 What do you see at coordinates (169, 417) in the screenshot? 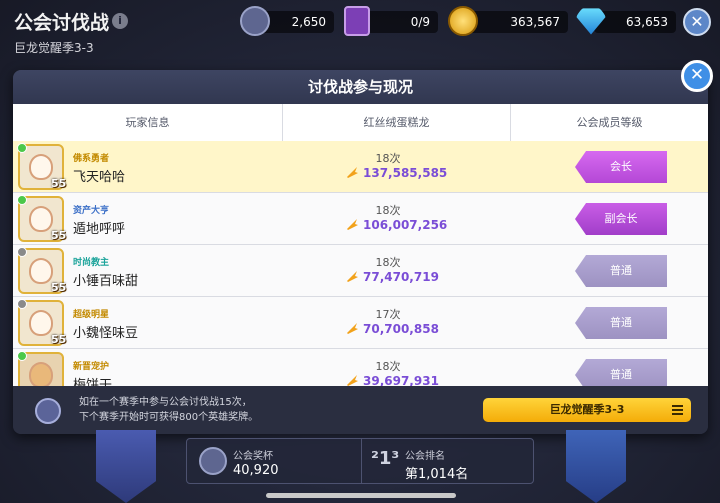
I see `footer-info-line2: 下个赛季开始时可获得800个英雄奖牌。` at bounding box center [169, 417].